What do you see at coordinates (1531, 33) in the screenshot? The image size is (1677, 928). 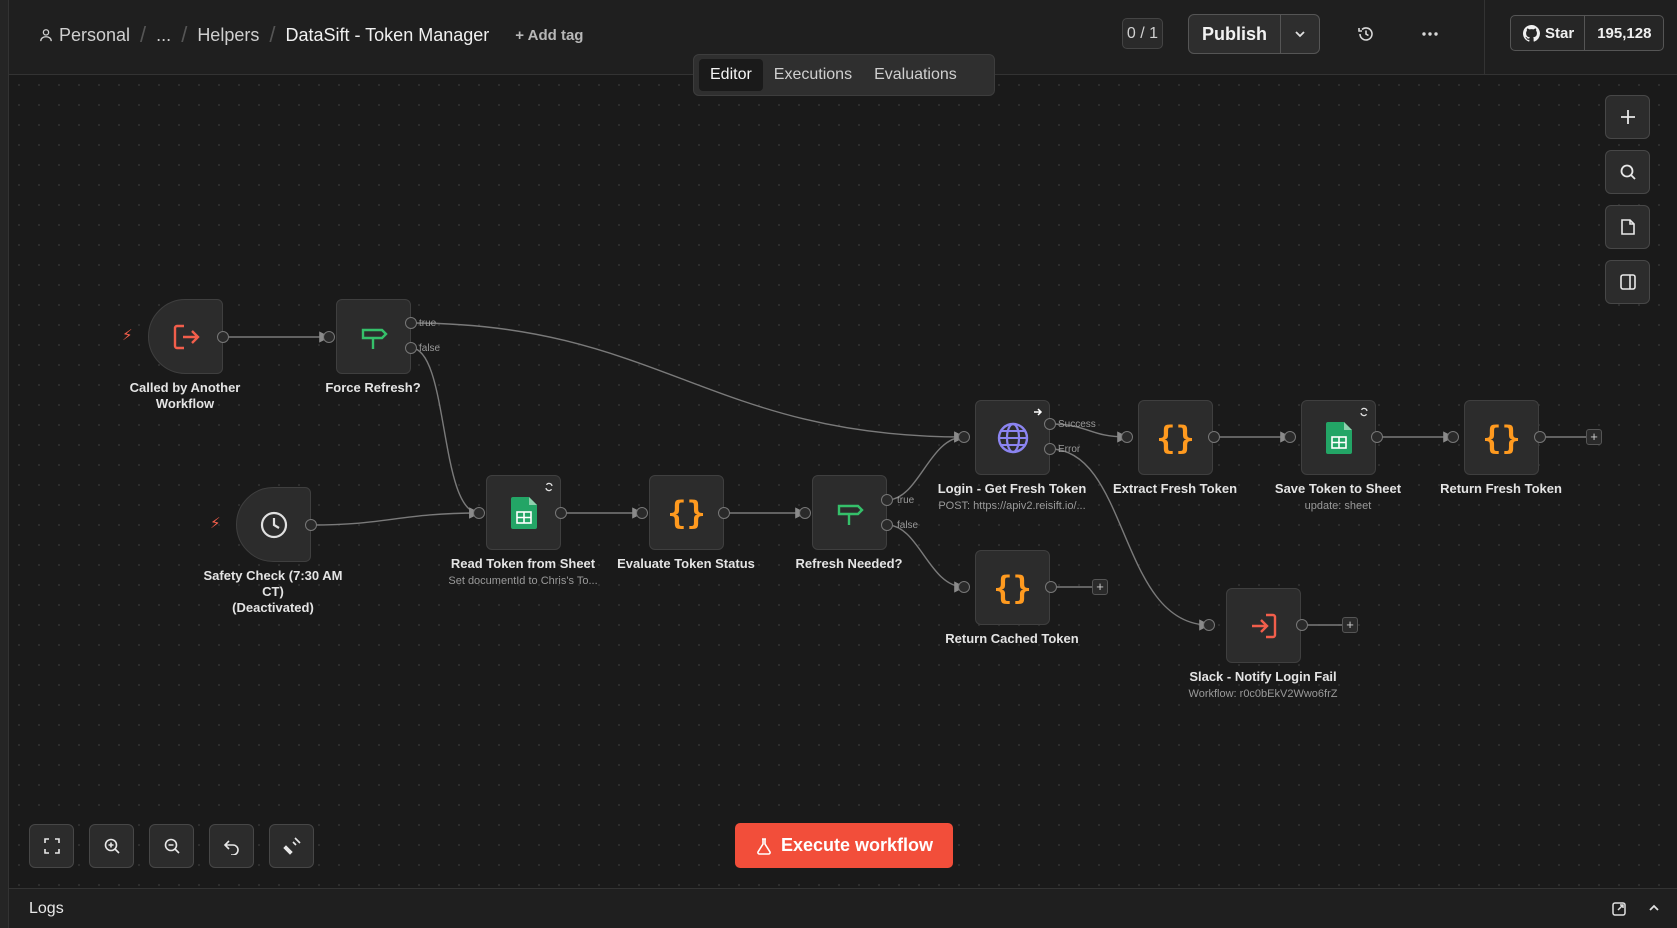 I see `github-icon` at bounding box center [1531, 33].